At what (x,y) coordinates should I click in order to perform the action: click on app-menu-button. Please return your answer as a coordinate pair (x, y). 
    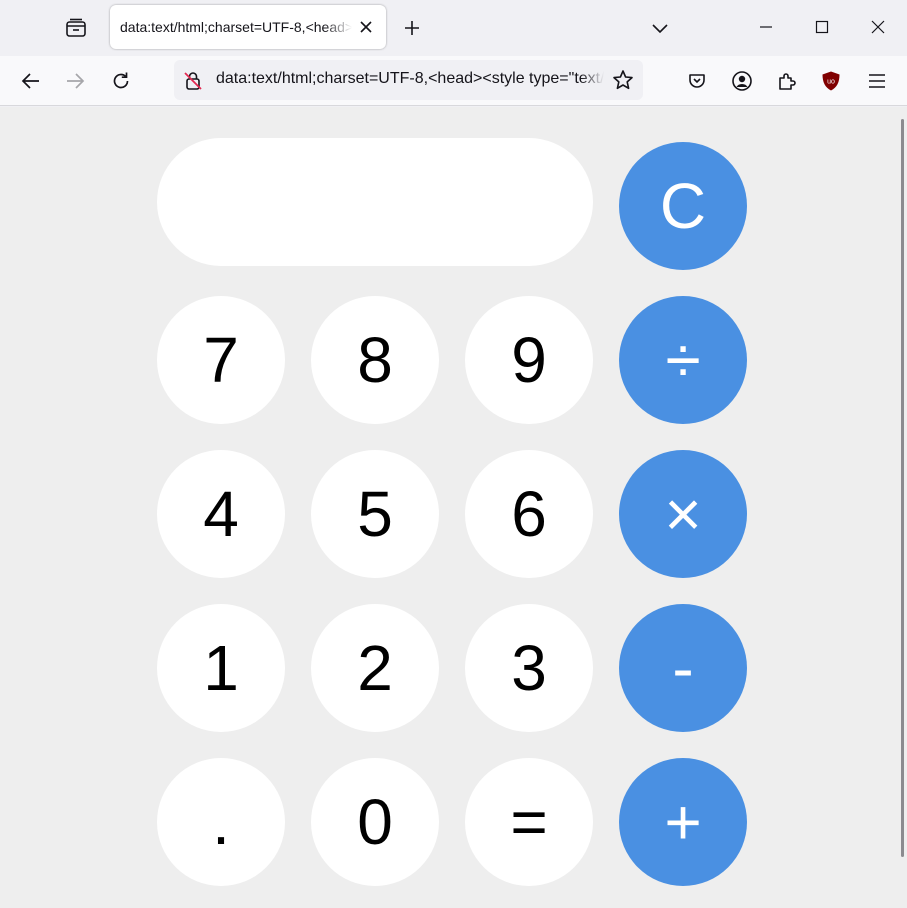
    Looking at the image, I should click on (877, 81).